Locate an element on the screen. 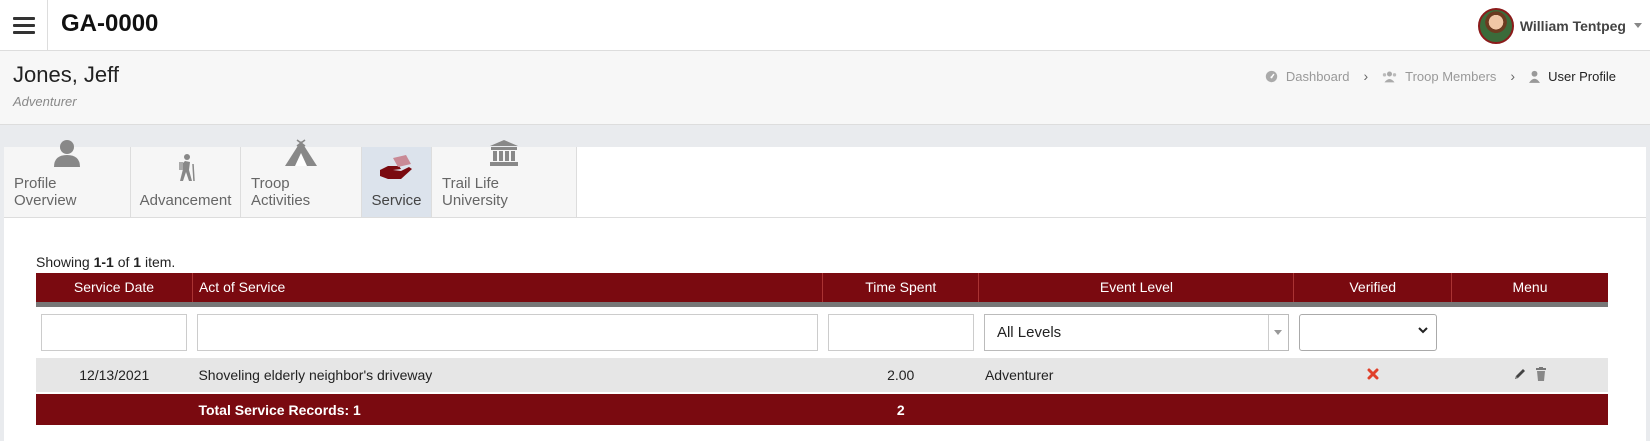  filter-event-level-value: All Levels is located at coordinates (1029, 332).